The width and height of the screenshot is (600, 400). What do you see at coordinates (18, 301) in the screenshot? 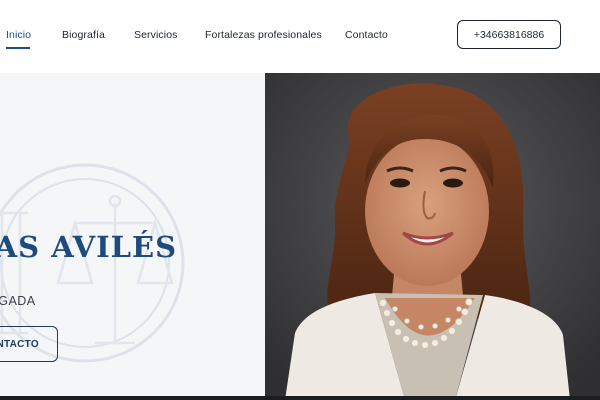
I see `hero-role-subtitle: OGADA` at bounding box center [18, 301].